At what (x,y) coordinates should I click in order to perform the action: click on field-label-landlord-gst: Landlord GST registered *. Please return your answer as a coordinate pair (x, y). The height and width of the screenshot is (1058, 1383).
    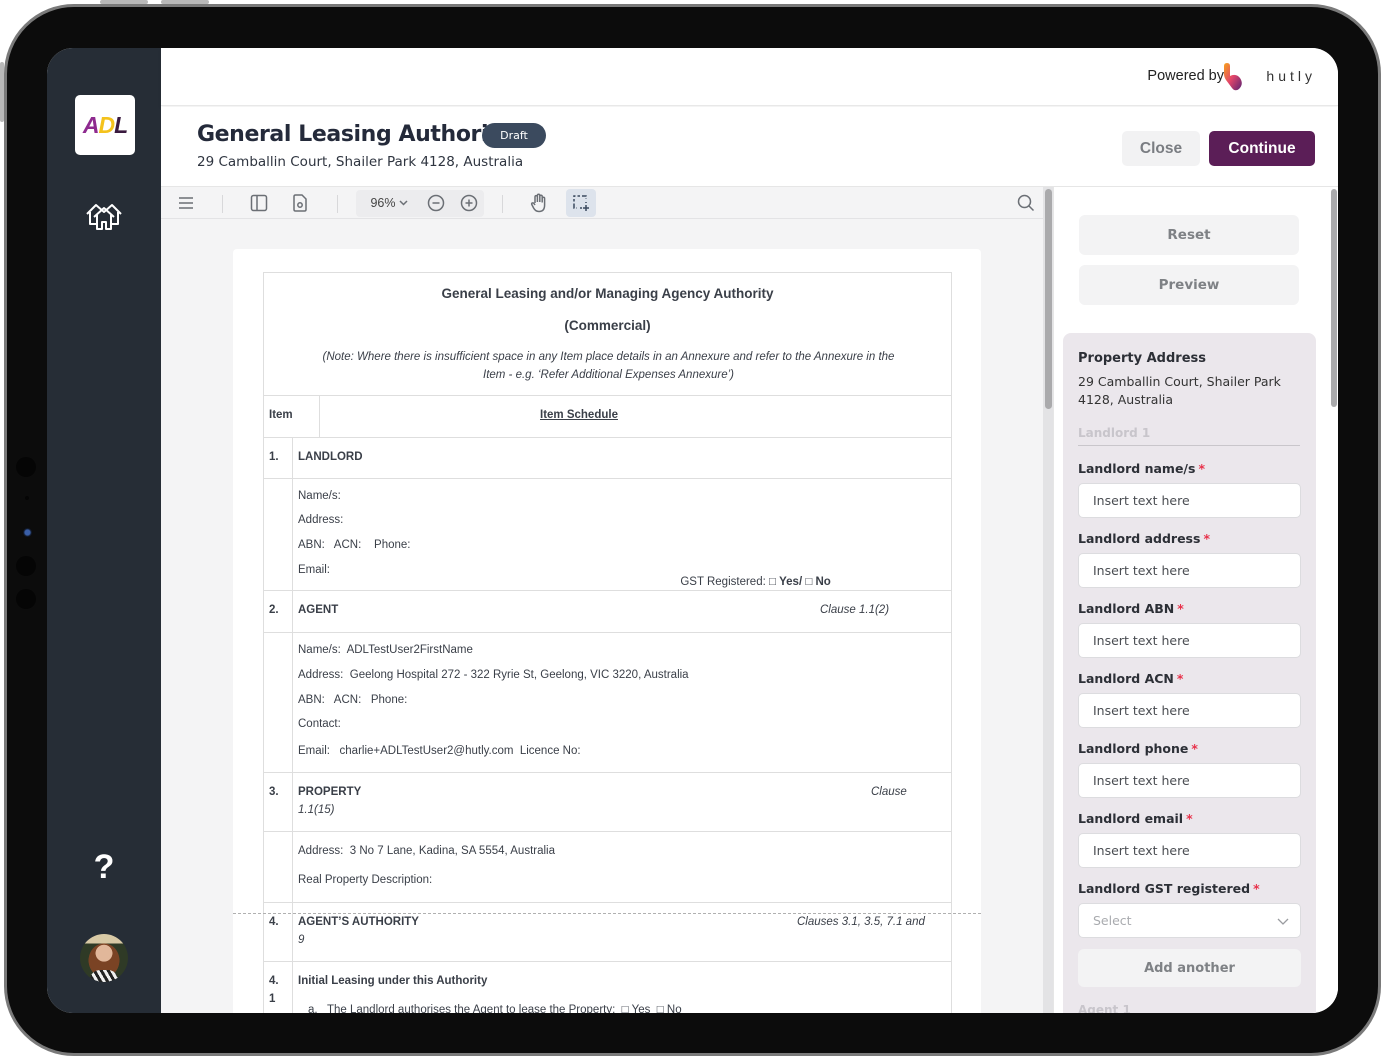
    Looking at the image, I should click on (1169, 888).